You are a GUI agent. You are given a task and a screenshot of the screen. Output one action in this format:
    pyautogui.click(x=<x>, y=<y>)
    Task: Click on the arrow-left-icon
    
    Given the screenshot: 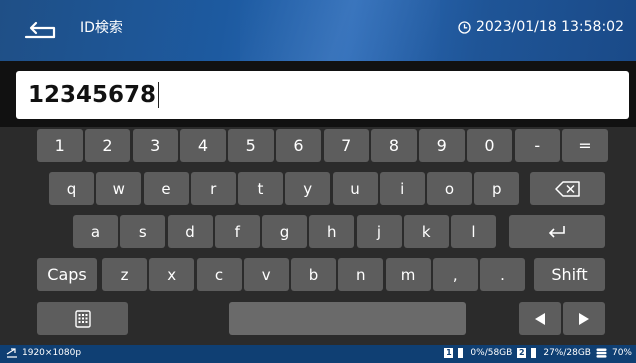 What is the action you would take?
    pyautogui.click(x=540, y=318)
    